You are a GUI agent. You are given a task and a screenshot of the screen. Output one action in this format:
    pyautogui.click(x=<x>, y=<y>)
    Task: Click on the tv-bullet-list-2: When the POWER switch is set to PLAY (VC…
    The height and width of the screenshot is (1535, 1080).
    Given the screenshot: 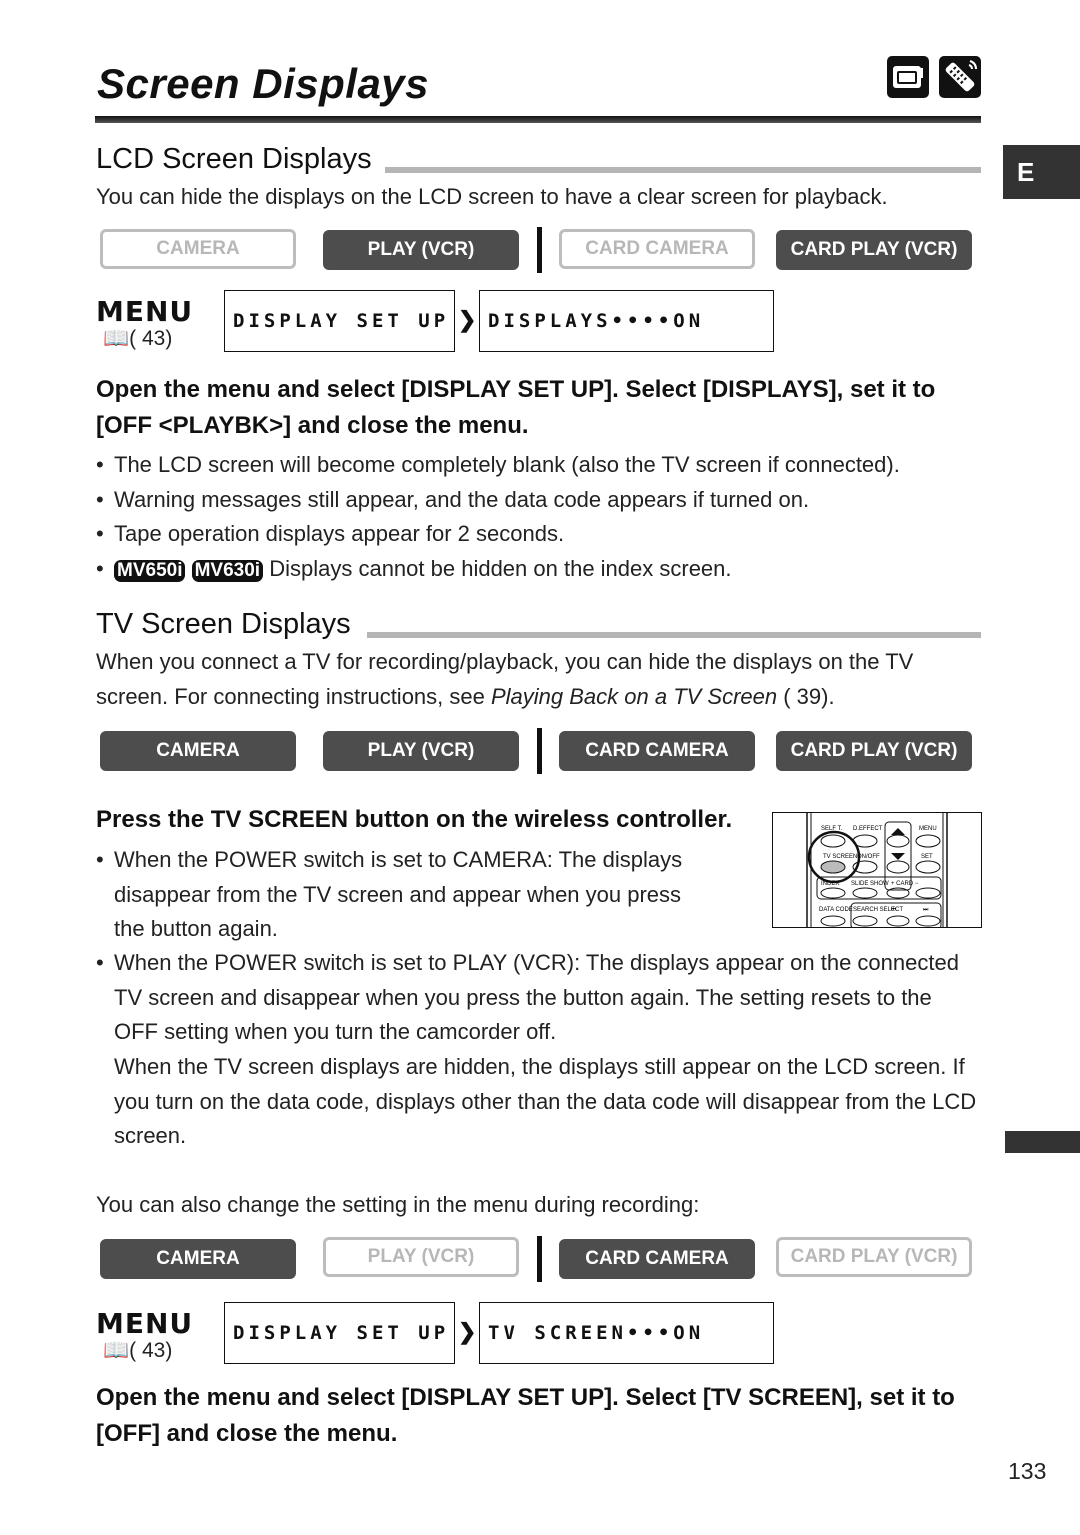 What is the action you would take?
    pyautogui.click(x=538, y=998)
    